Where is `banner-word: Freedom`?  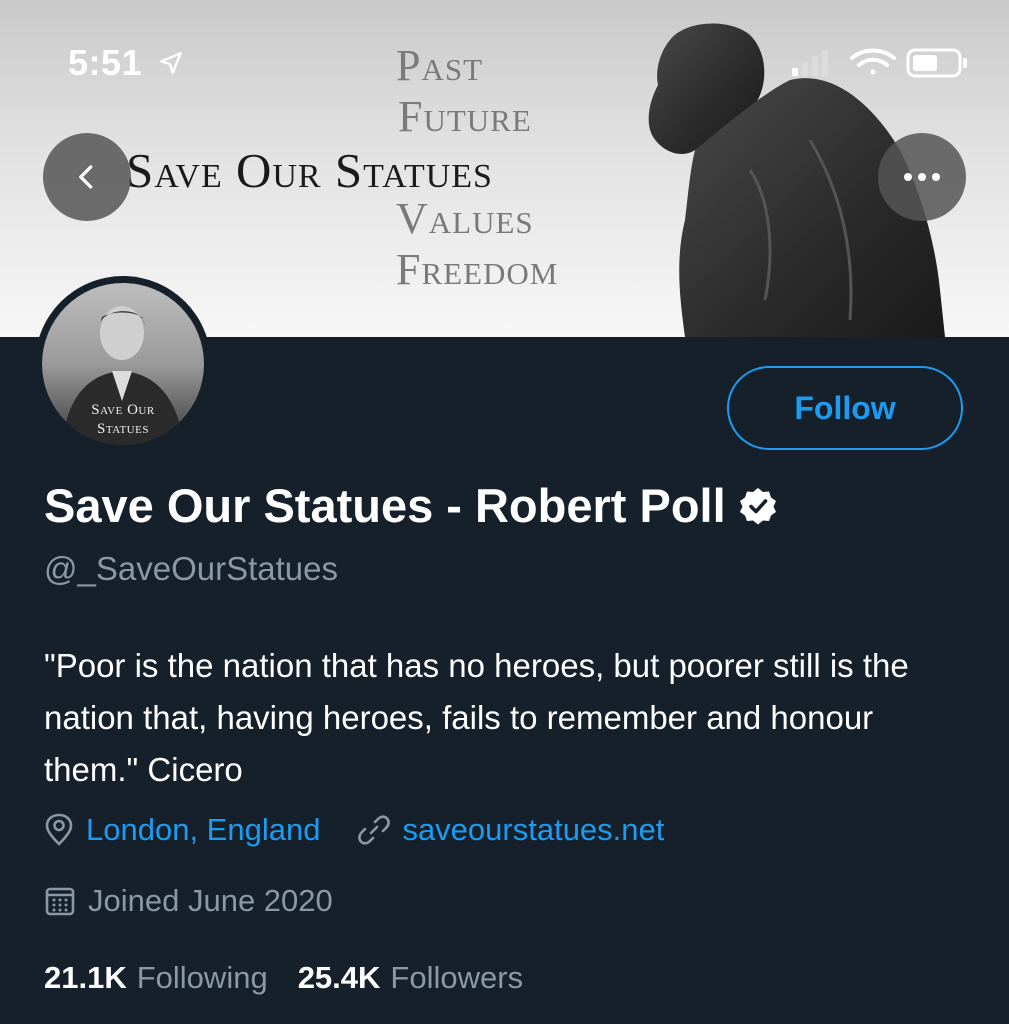
banner-word: Freedom is located at coordinates (477, 269).